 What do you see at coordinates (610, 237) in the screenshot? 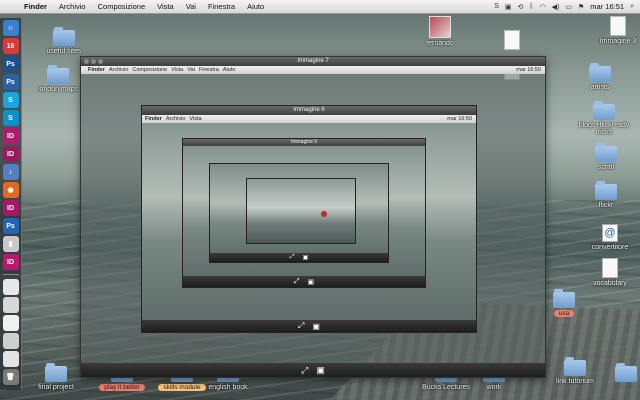
I see `desktop-app-convertitore: @ convertitore` at bounding box center [610, 237].